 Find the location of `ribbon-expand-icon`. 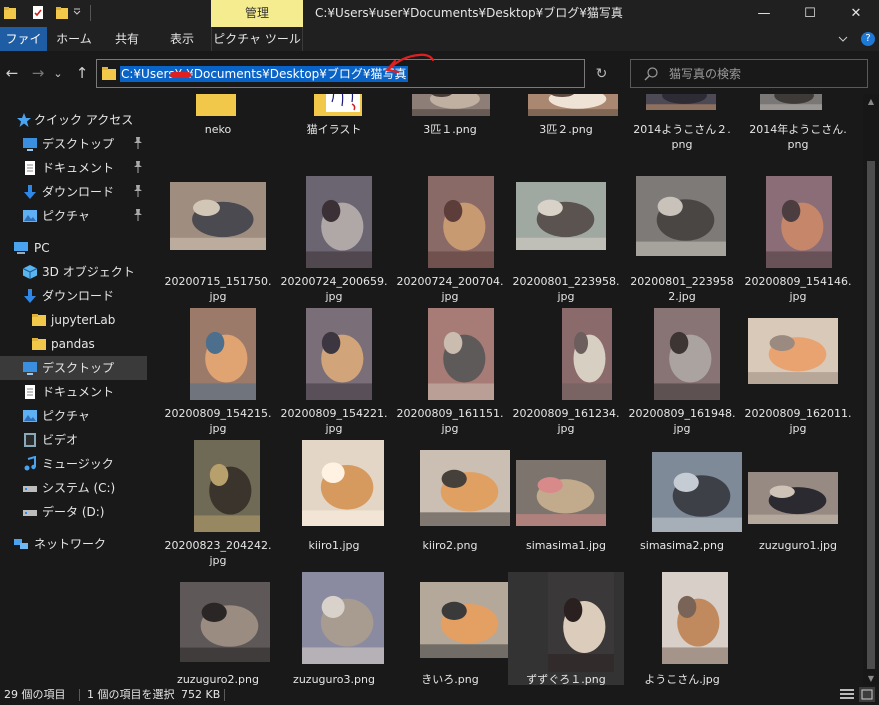

ribbon-expand-icon is located at coordinates (843, 39).